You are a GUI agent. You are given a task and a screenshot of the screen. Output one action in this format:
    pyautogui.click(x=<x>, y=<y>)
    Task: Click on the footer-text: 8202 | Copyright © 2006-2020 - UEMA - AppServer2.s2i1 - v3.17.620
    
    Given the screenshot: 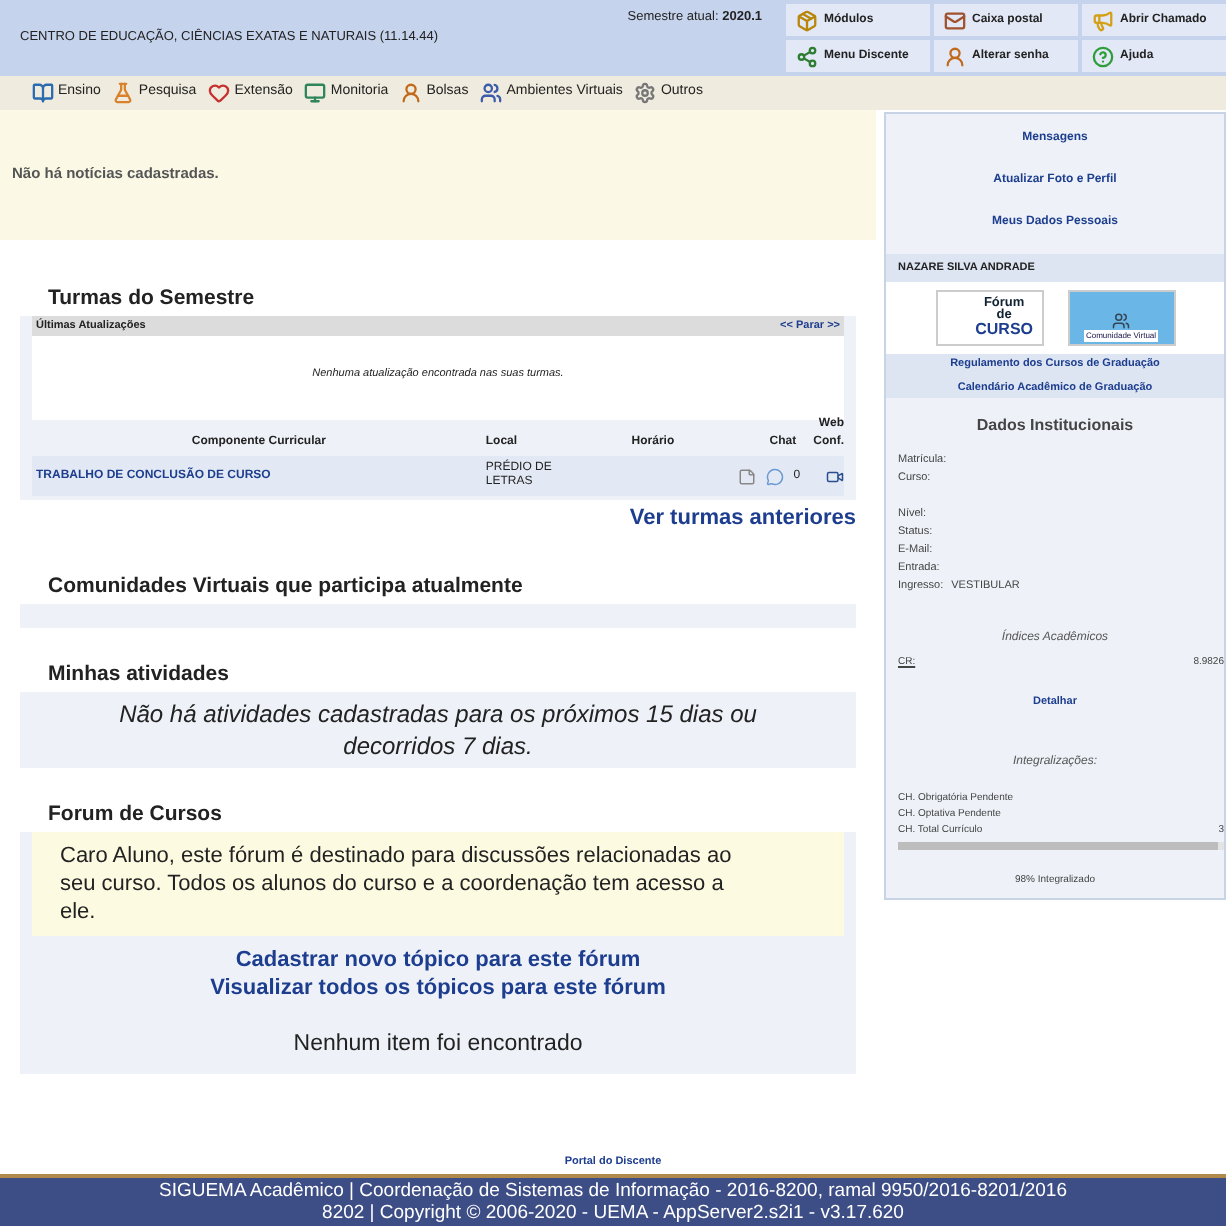 What is the action you would take?
    pyautogui.click(x=613, y=1213)
    